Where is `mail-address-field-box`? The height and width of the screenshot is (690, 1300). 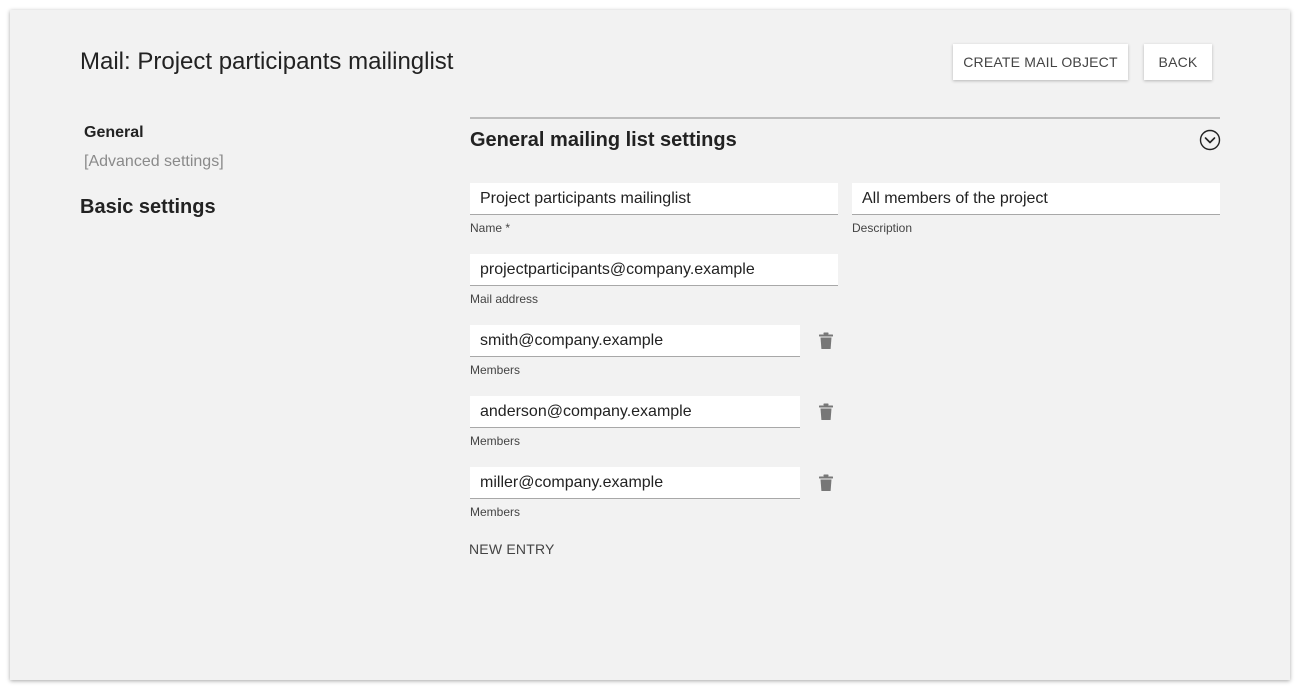 mail-address-field-box is located at coordinates (654, 270).